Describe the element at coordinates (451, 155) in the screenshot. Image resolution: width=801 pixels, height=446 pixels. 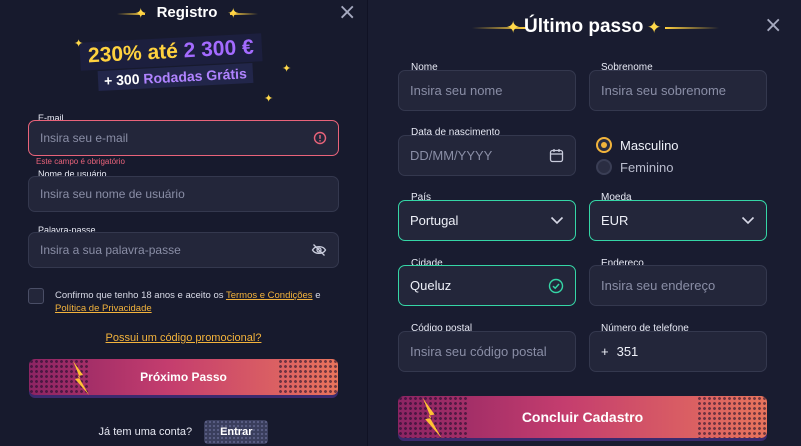
I see `birth-date-placeholder: DD/MM/YYYY` at that location.